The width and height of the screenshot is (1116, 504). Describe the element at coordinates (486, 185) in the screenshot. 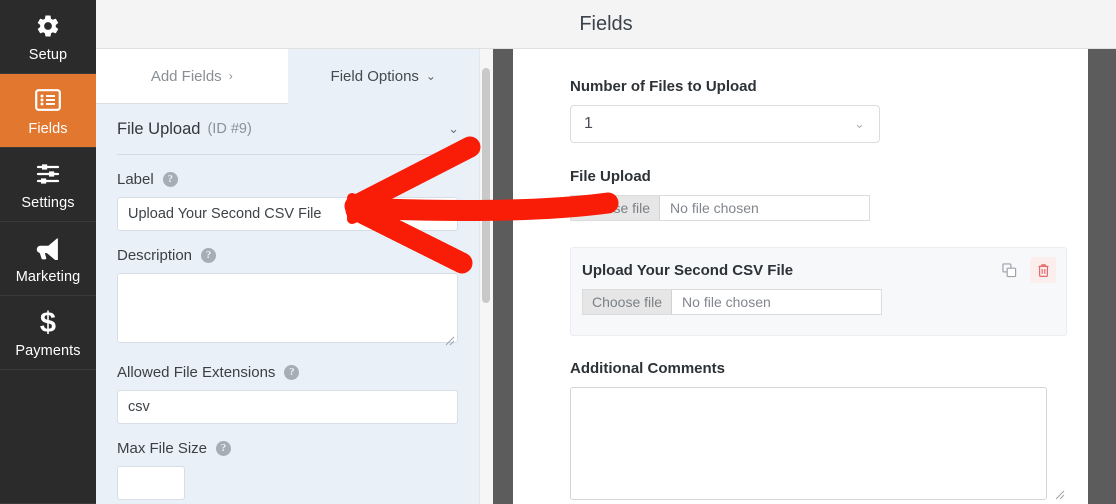

I see `edit-panel-scrollbar-thumb` at that location.